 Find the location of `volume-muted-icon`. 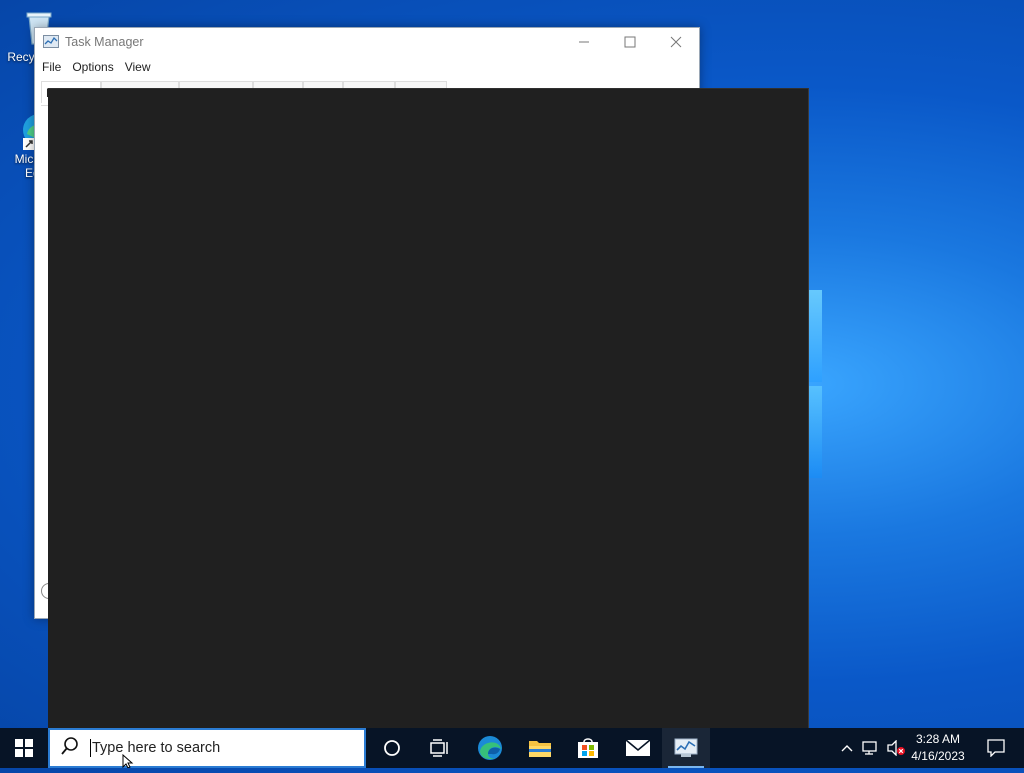

volume-muted-icon is located at coordinates (896, 748).